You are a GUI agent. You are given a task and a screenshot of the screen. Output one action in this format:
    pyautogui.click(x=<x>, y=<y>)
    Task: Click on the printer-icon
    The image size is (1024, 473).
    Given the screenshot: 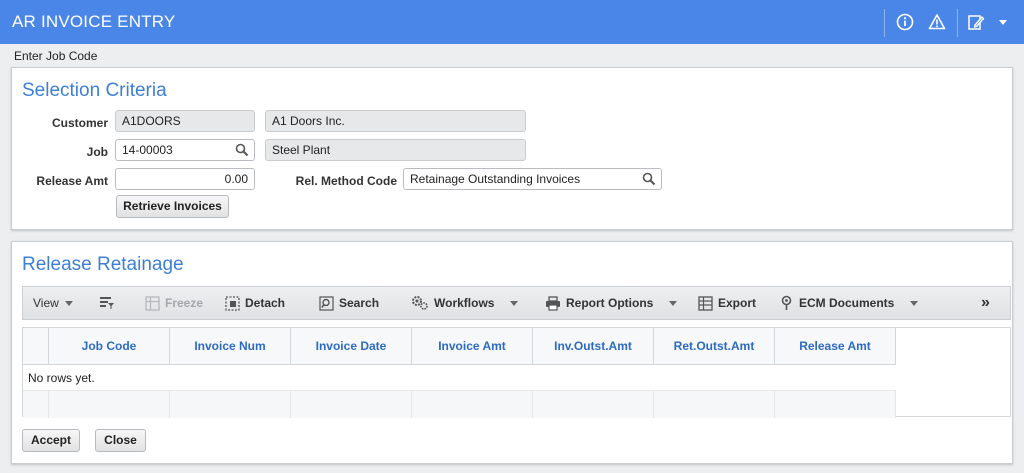 What is the action you would take?
    pyautogui.click(x=553, y=303)
    